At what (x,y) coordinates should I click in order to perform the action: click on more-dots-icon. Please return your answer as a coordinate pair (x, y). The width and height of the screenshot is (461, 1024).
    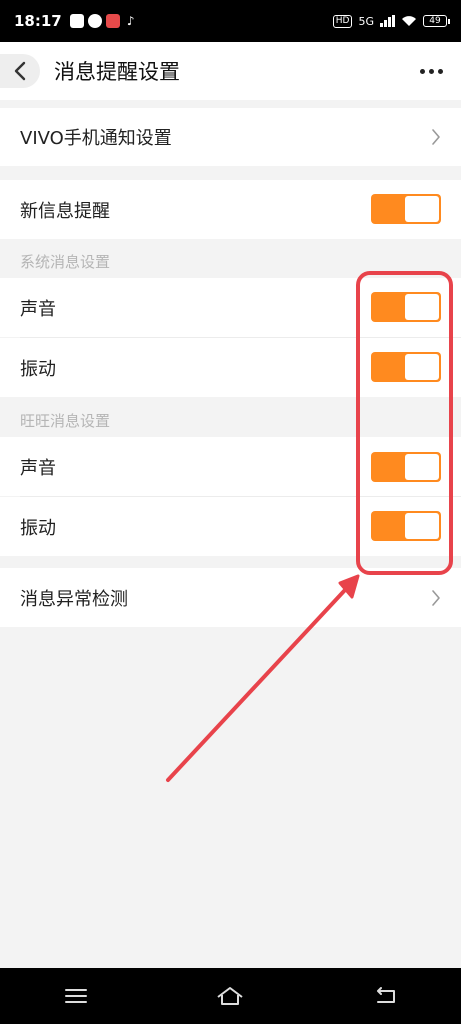
    Looking at the image, I should click on (422, 71).